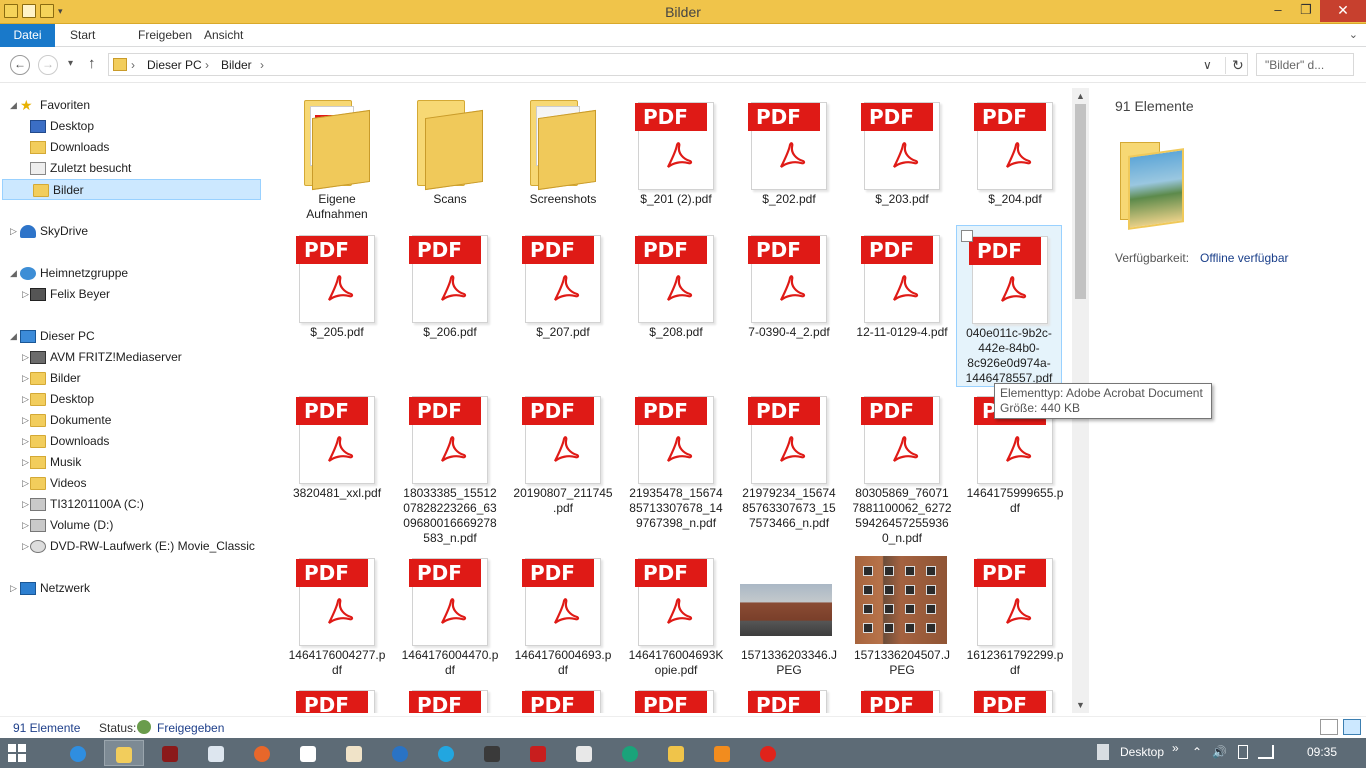 This screenshot has width=1366, height=768. What do you see at coordinates (722, 753) in the screenshot?
I see `media-player-icon` at bounding box center [722, 753].